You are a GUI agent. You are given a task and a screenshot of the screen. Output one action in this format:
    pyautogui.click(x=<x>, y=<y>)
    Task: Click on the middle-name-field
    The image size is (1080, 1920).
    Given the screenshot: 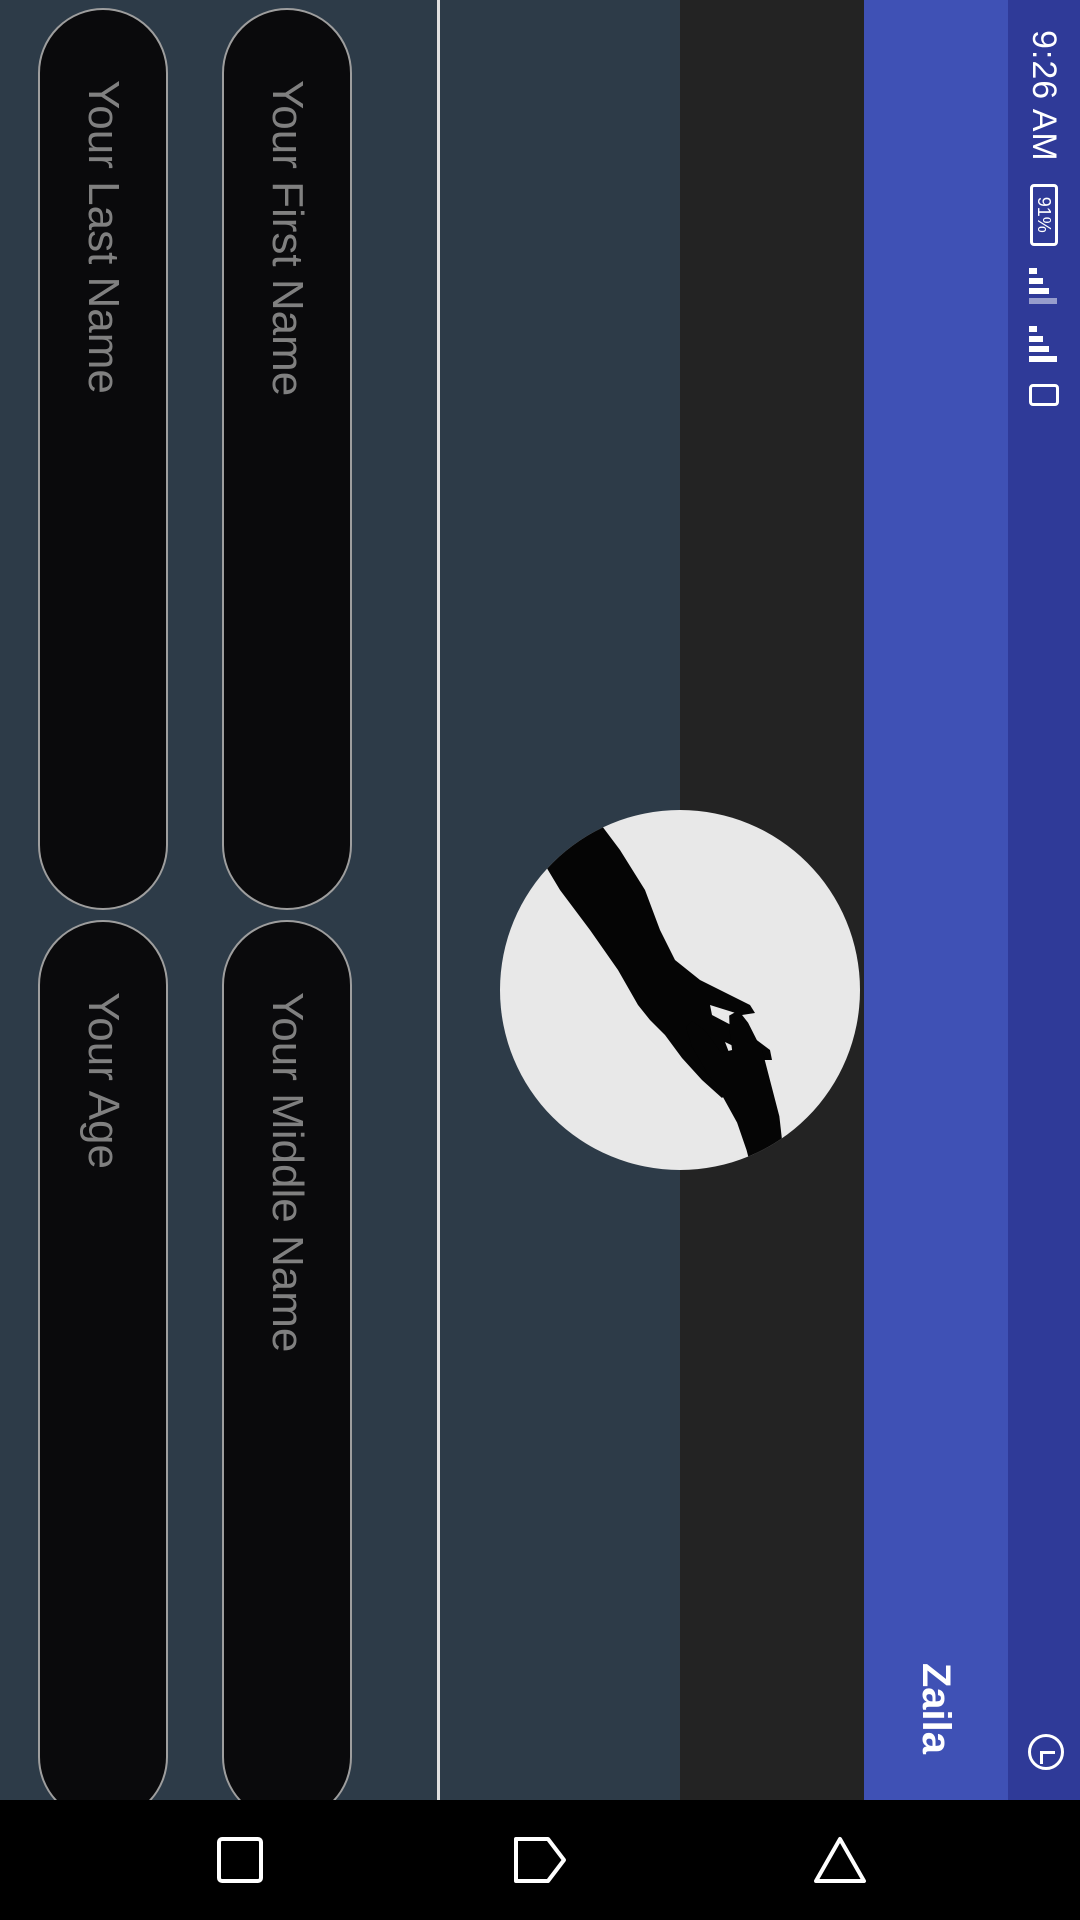 What is the action you would take?
    pyautogui.click(x=287, y=1360)
    